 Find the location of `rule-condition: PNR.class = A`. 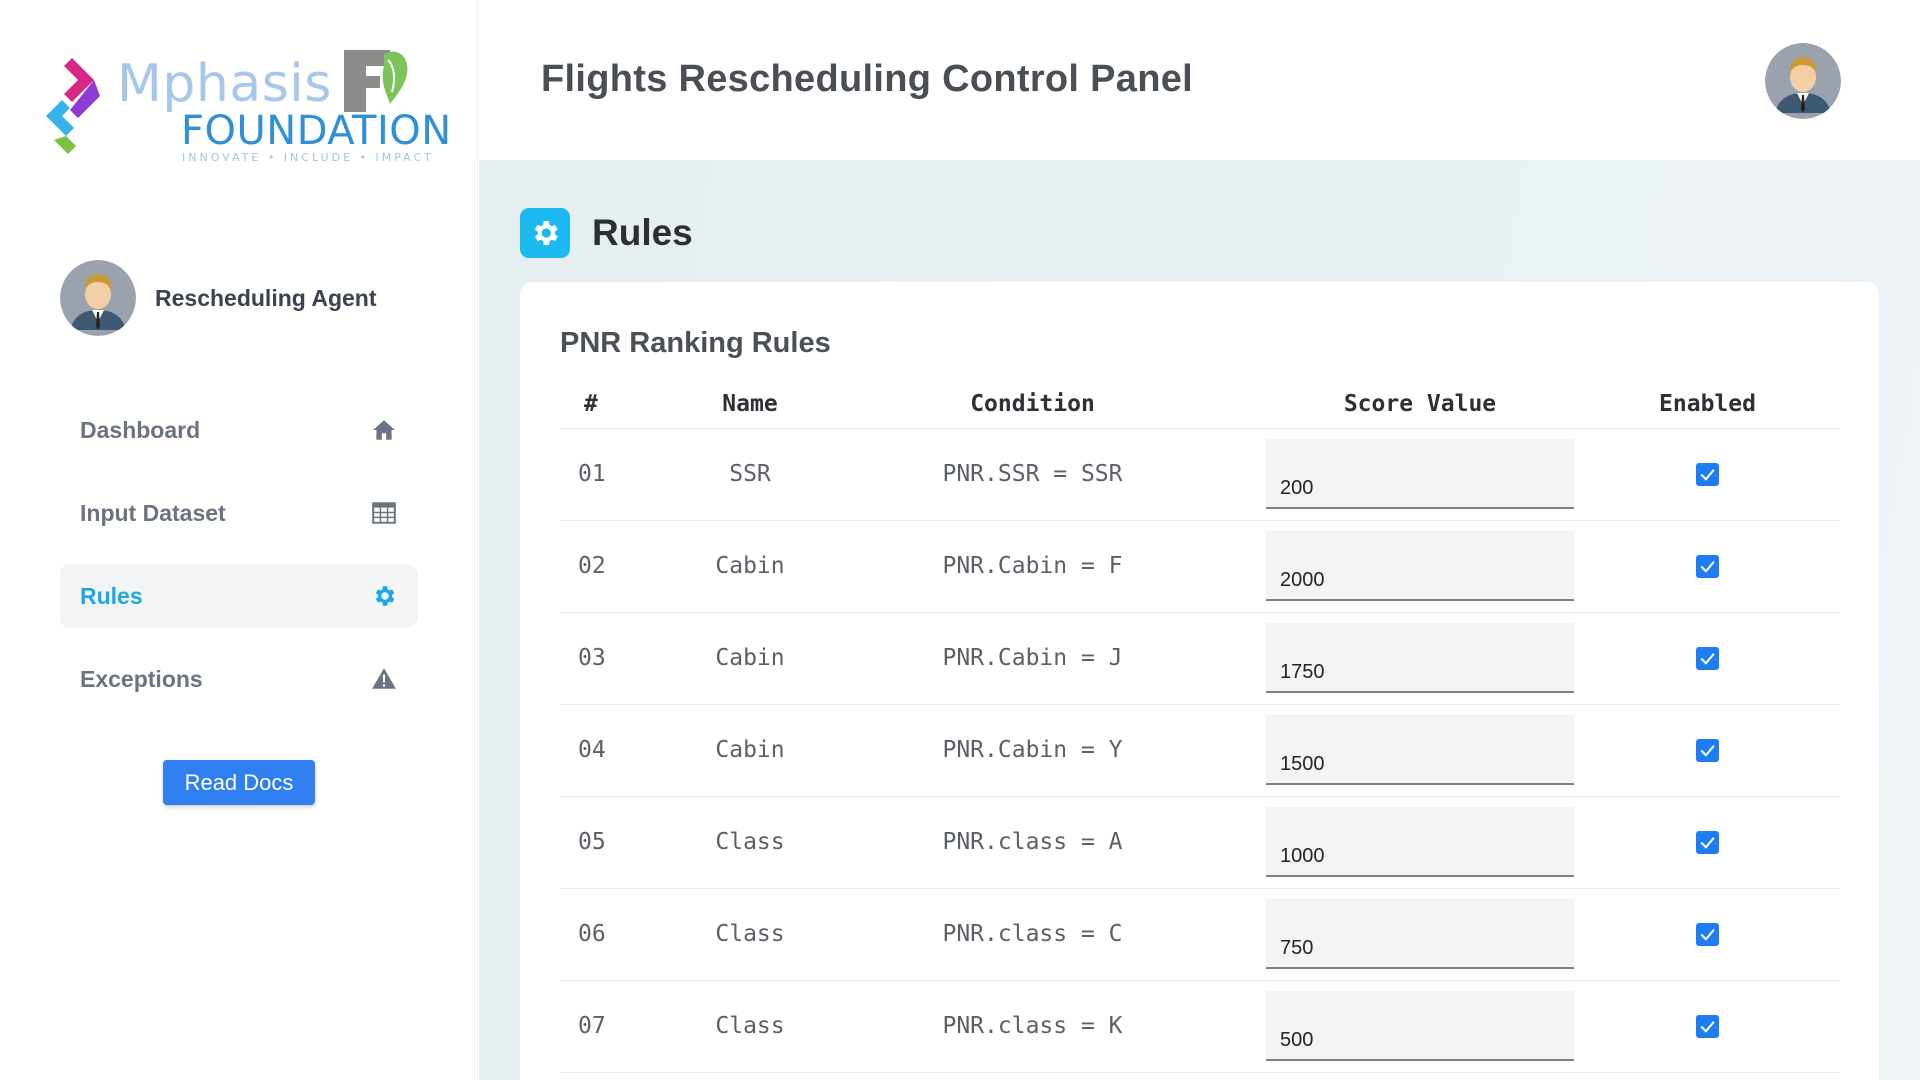

rule-condition: PNR.class = A is located at coordinates (1032, 842).